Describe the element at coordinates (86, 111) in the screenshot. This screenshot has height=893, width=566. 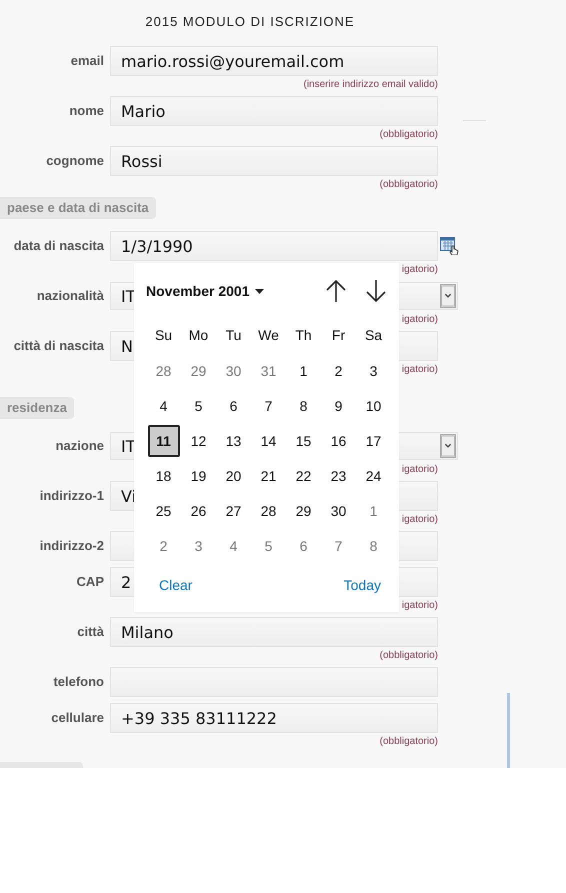
I see `field-label: nome` at that location.